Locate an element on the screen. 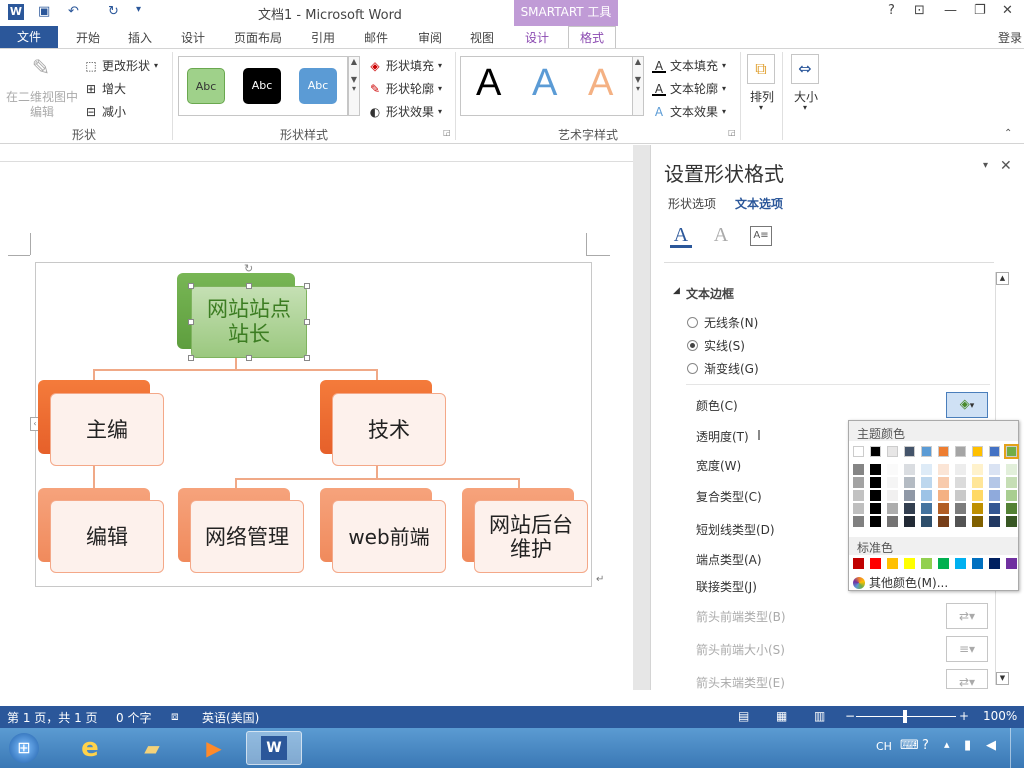 This screenshot has height=768, width=1024. tab-shape-options: 形状选项 is located at coordinates (692, 203).